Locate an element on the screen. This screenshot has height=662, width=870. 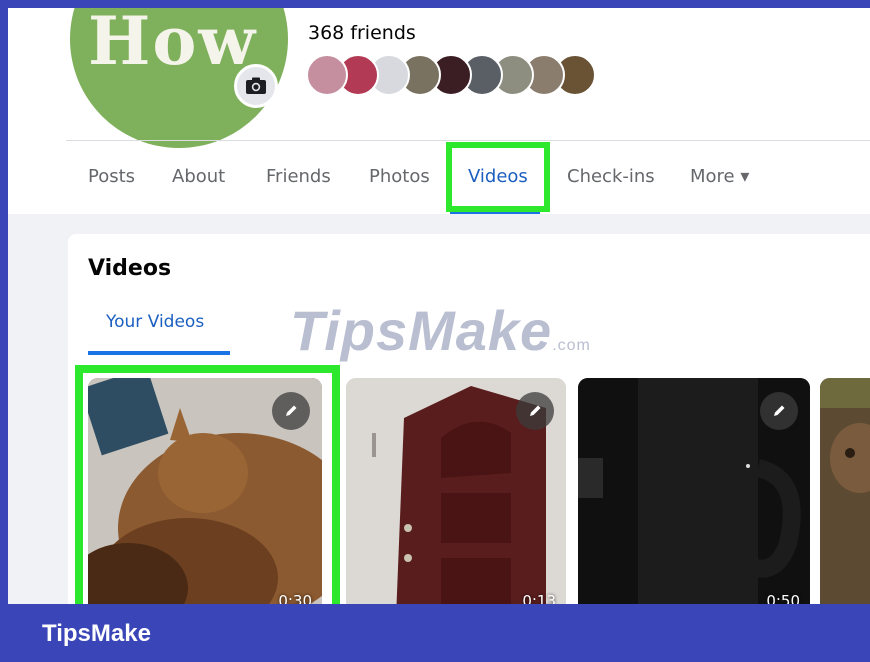
videos-tab-highlight is located at coordinates (498, 177).